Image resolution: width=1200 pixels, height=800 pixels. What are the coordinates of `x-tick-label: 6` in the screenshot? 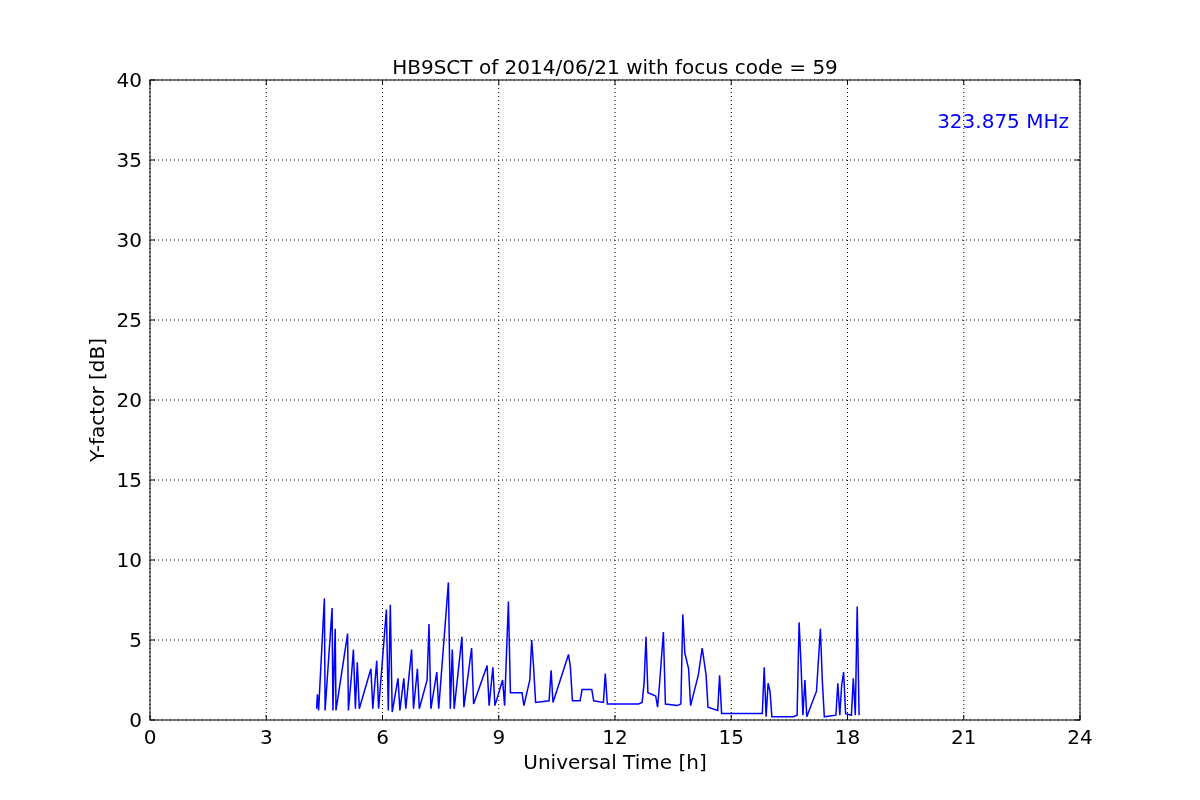 It's located at (382, 737).